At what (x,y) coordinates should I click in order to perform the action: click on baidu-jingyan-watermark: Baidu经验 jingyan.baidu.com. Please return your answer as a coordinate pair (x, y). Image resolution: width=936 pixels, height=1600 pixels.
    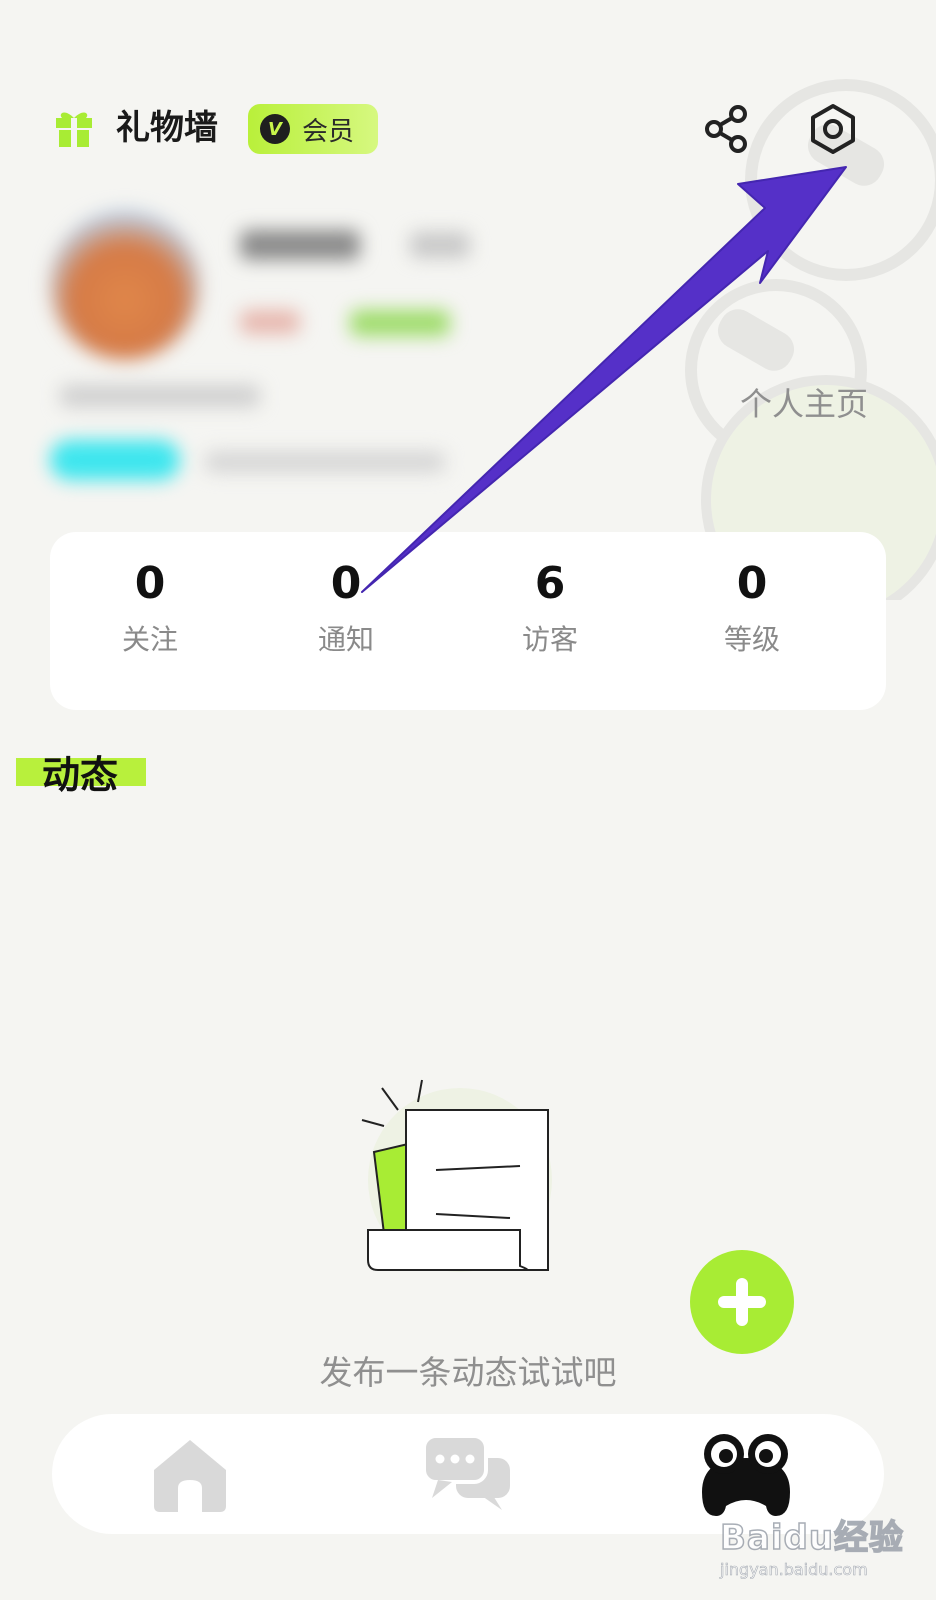
    Looking at the image, I should click on (819, 1550).